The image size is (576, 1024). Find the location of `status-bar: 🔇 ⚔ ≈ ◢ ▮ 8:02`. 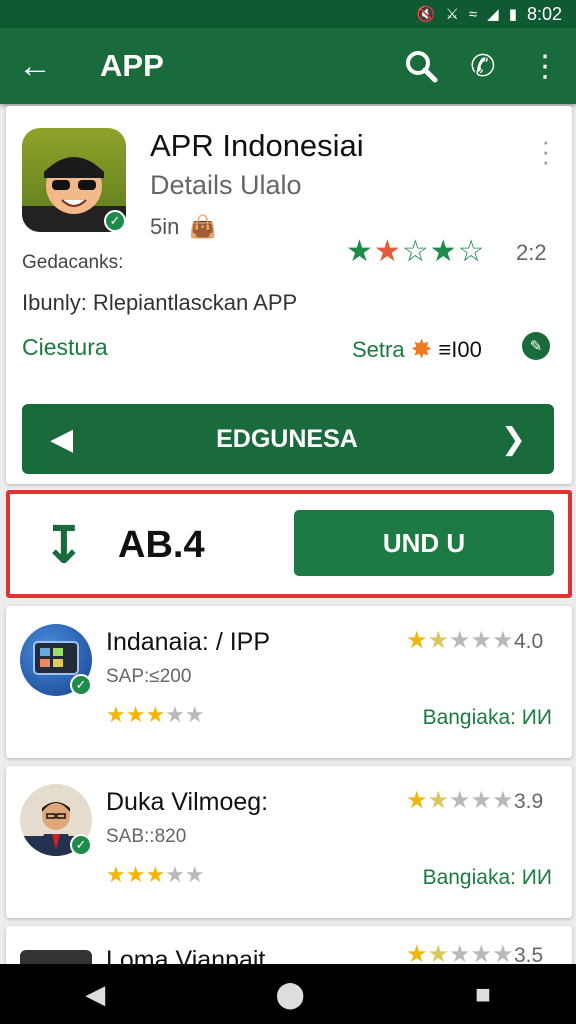

status-bar: 🔇 ⚔ ≈ ◢ ▮ 8:02 is located at coordinates (288, 14).